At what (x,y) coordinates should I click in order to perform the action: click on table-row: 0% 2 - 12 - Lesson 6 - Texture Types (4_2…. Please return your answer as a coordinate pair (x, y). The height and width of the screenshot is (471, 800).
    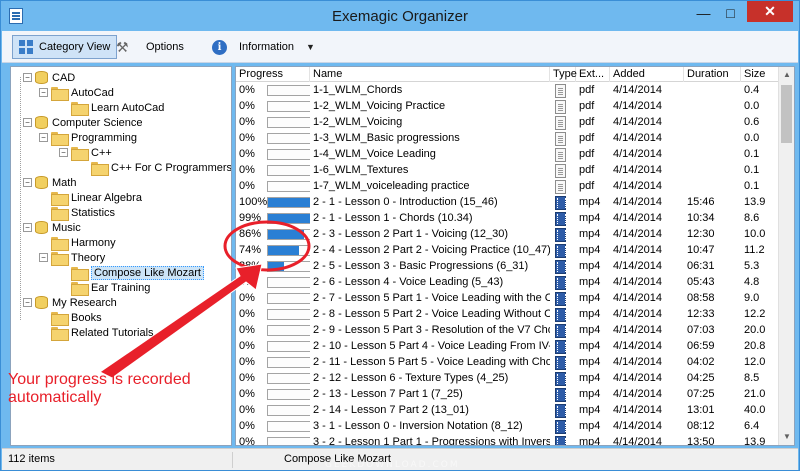
    Looking at the image, I should click on (507, 379).